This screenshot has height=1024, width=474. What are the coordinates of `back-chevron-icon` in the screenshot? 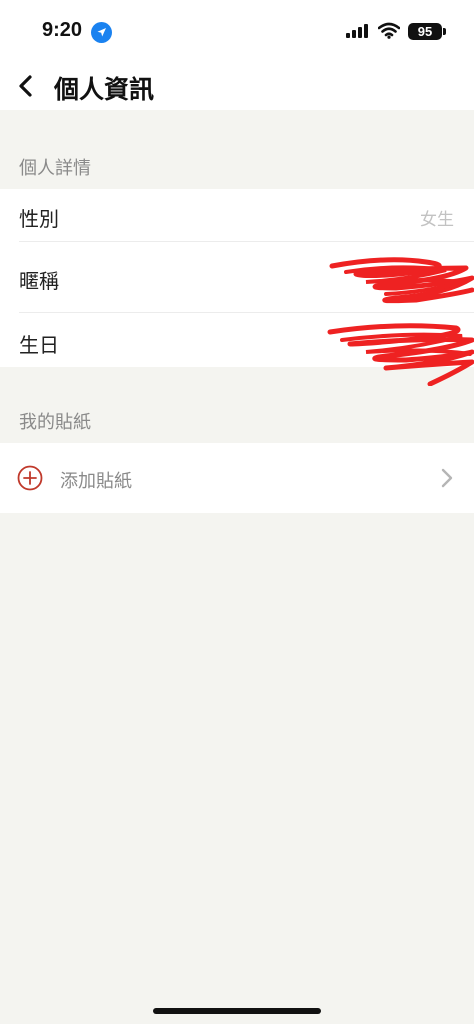 It's located at (26, 86).